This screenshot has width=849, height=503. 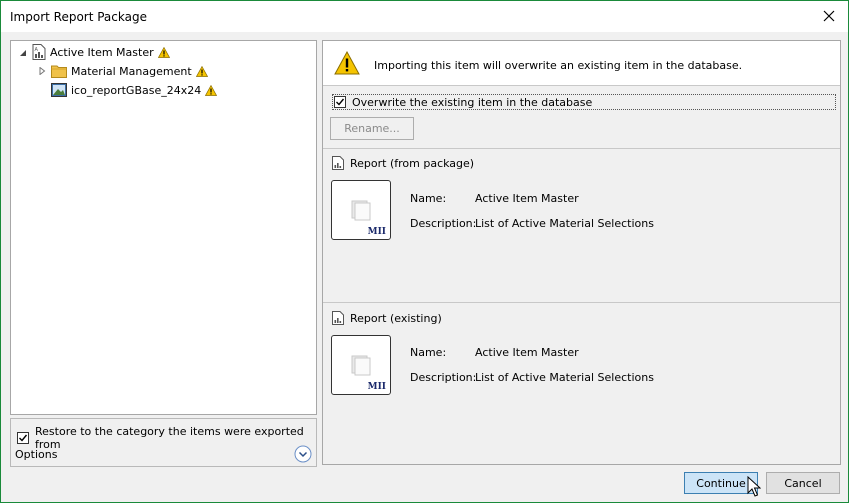 I want to click on chevron-down-circle-icon, so click(x=303, y=454).